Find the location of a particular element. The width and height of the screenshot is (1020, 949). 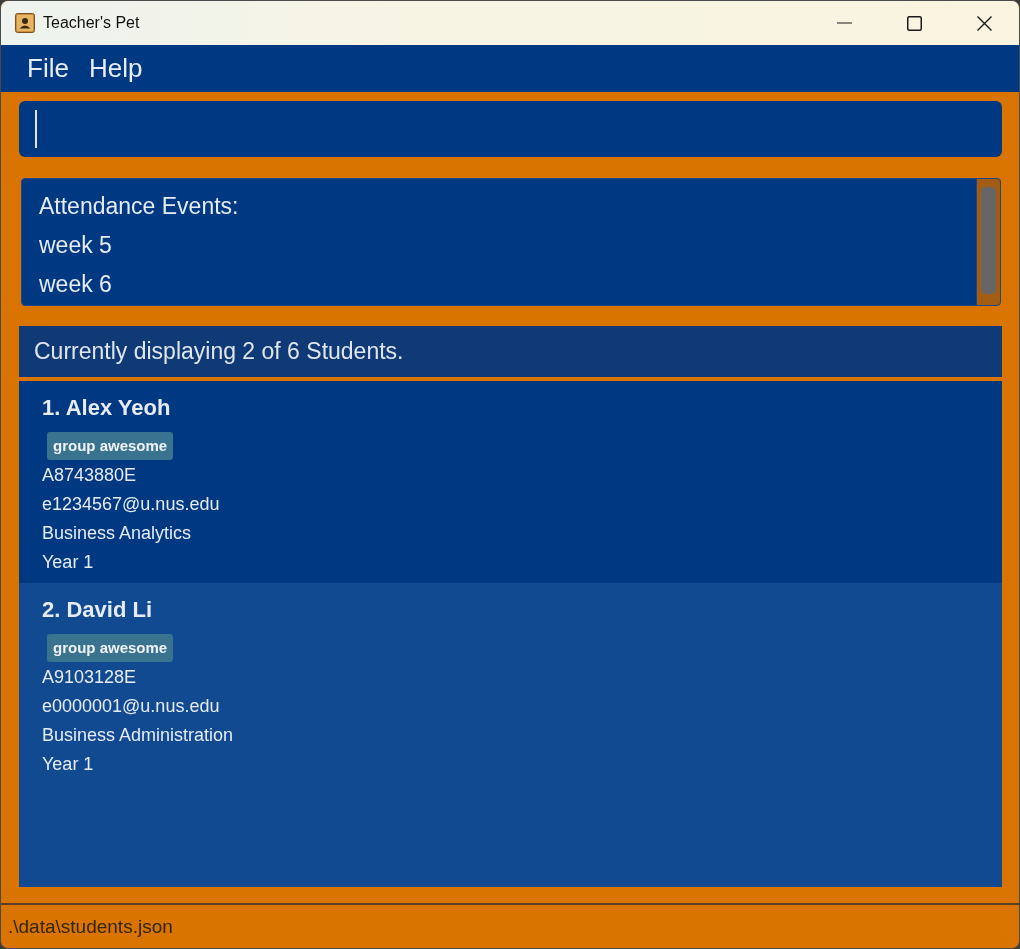

minimize-icon is located at coordinates (844, 23).